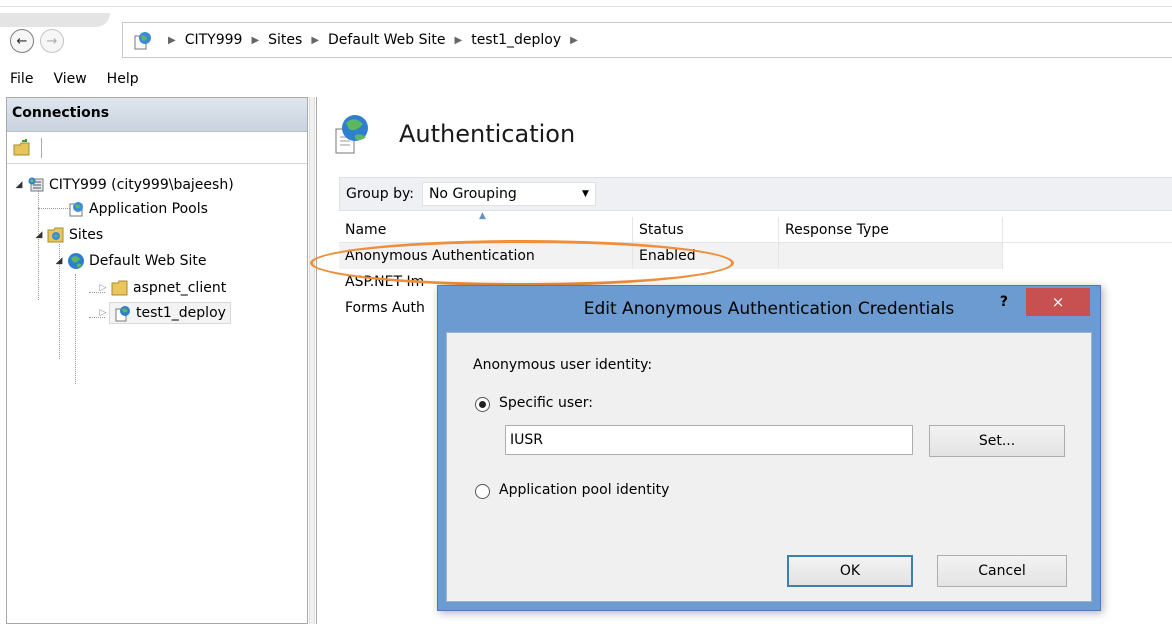  What do you see at coordinates (180, 288) in the screenshot?
I see `tree-label-aspnet-client: aspnet_client` at bounding box center [180, 288].